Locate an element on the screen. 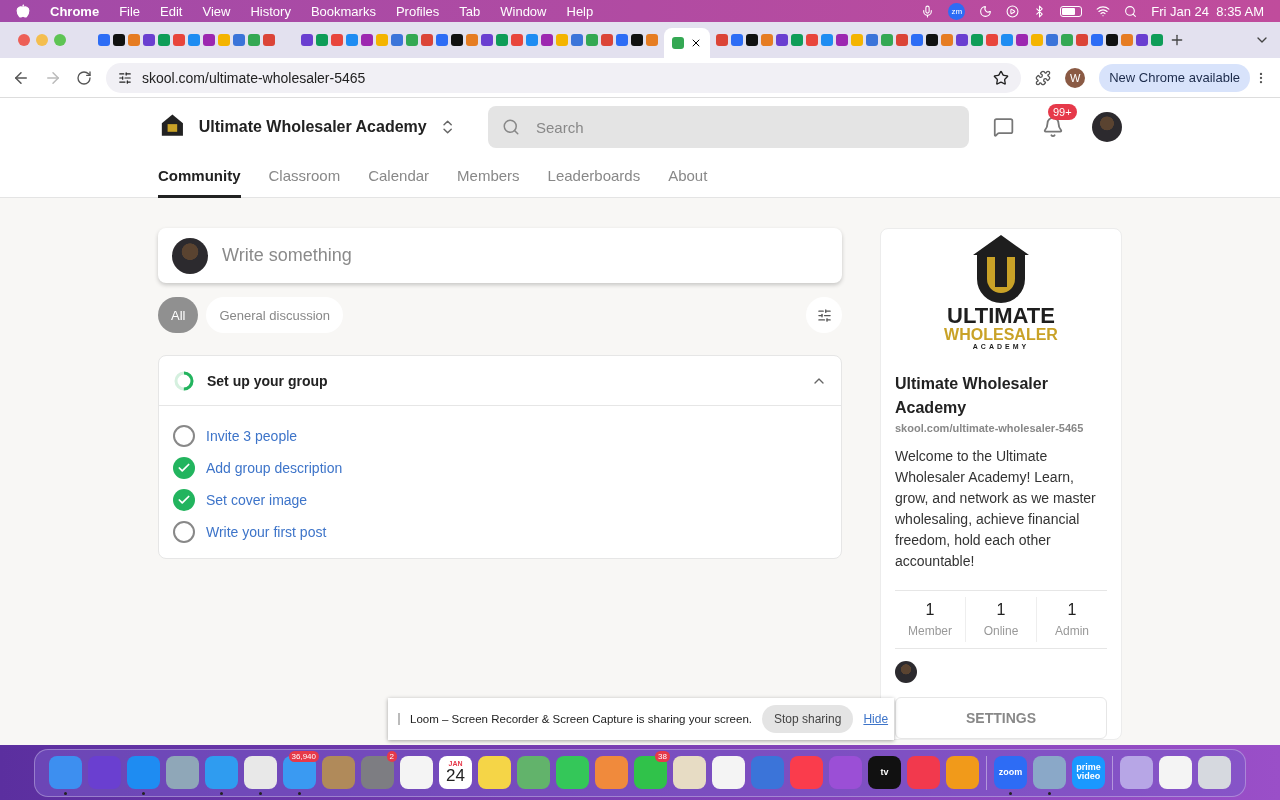  update-chrome-button: New Chrome available is located at coordinates (1174, 77).